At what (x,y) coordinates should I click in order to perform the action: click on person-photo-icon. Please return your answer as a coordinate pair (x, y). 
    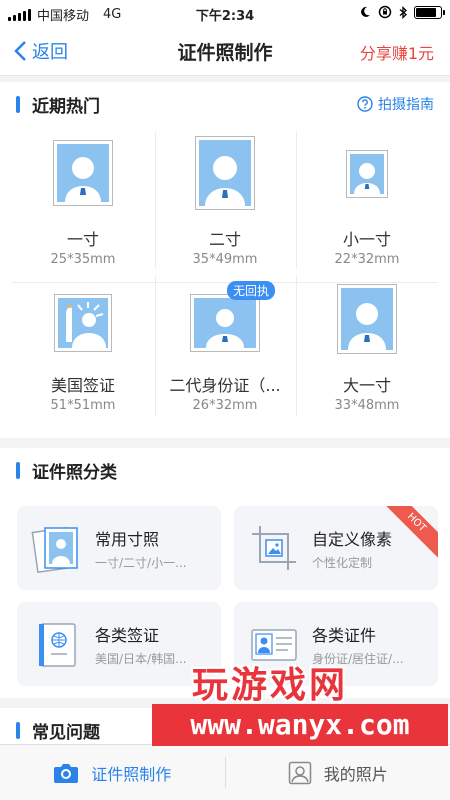
    Looking at the image, I should click on (299, 772).